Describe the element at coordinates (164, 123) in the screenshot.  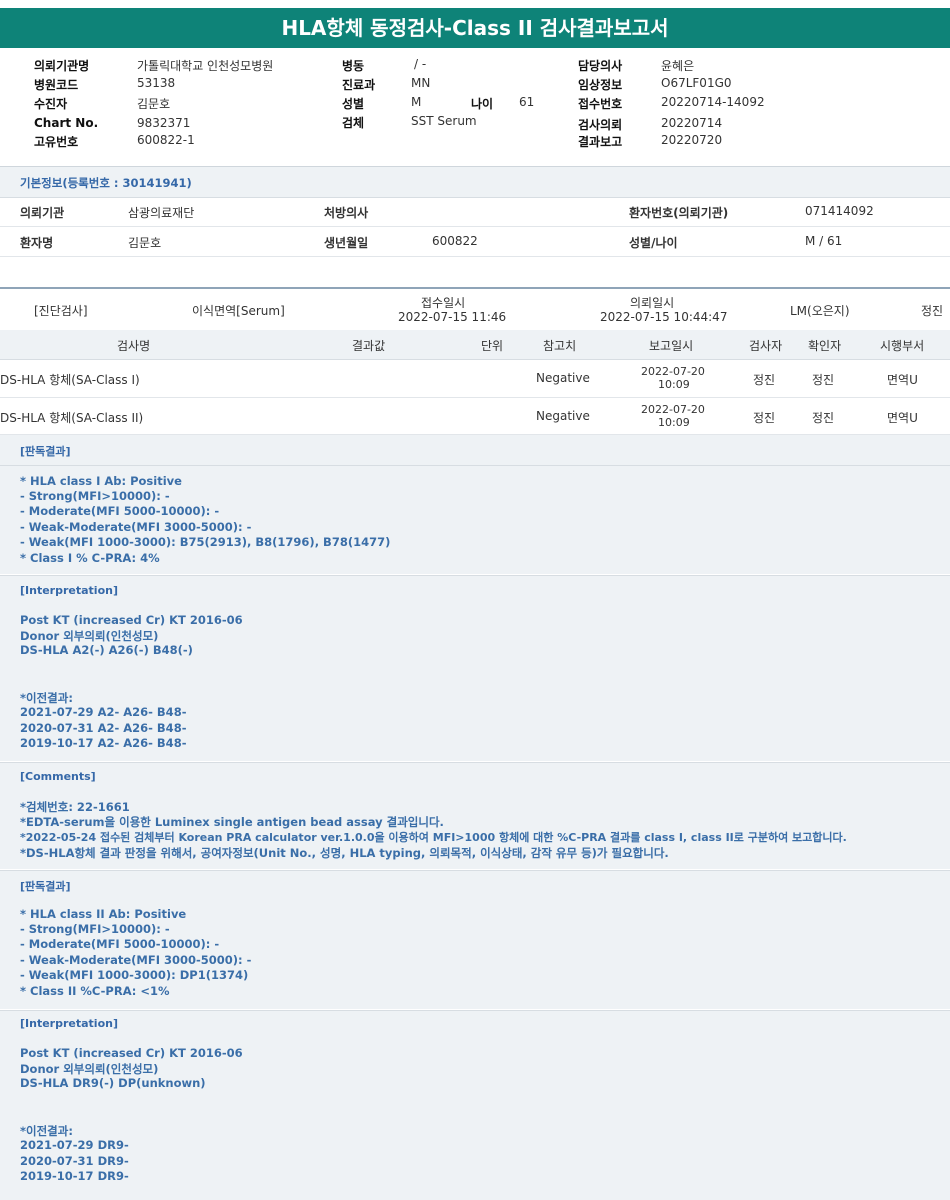
I see `header-value: 9832371` at that location.